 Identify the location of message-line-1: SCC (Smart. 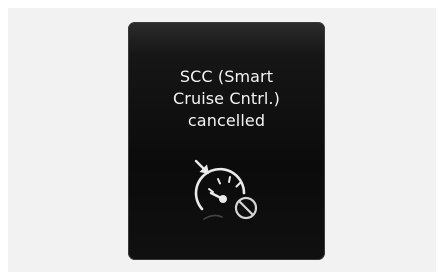
(226, 76).